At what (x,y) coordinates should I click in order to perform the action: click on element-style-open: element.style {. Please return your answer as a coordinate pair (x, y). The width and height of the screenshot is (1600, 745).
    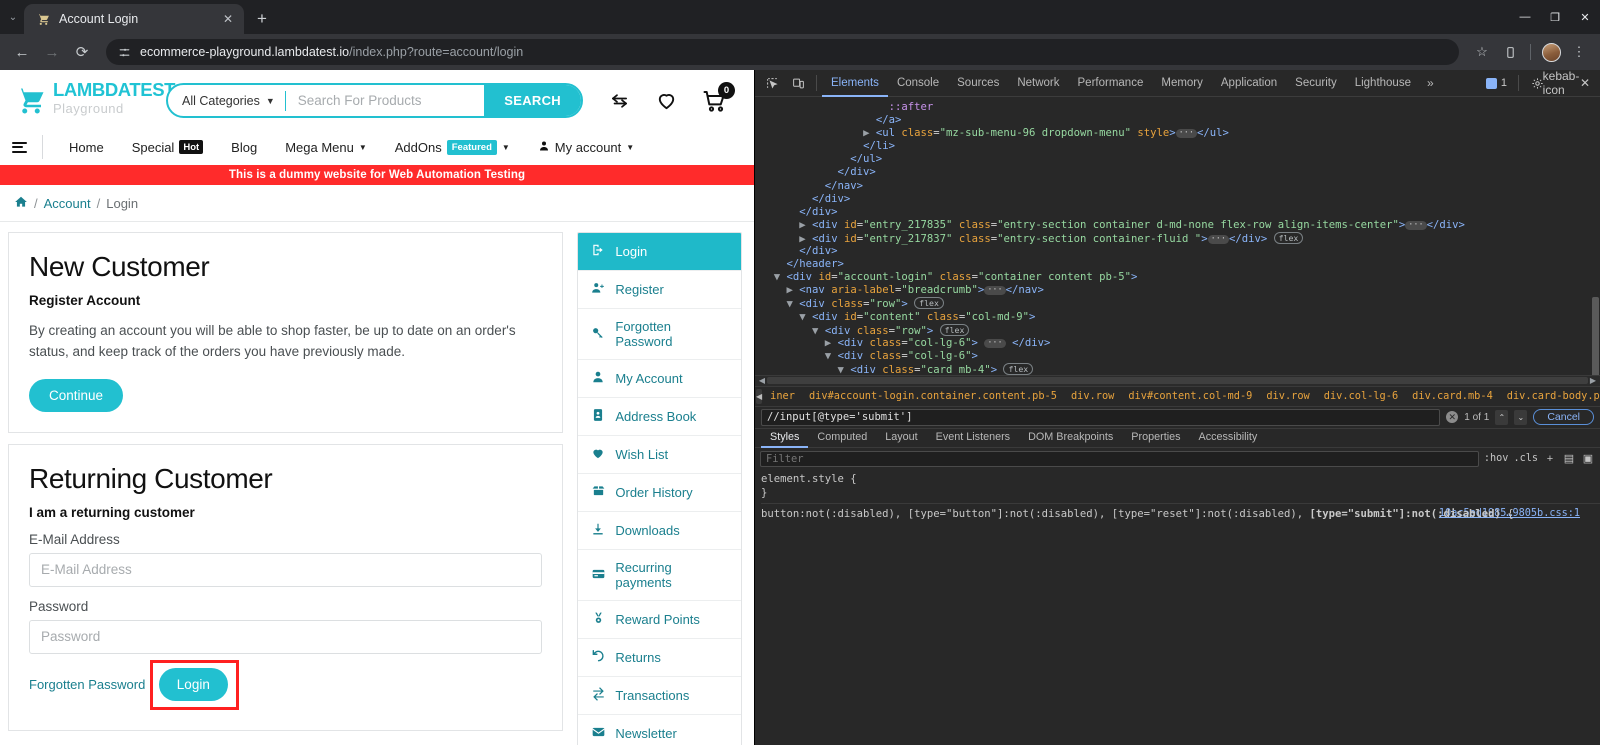
    Looking at the image, I should click on (1180, 479).